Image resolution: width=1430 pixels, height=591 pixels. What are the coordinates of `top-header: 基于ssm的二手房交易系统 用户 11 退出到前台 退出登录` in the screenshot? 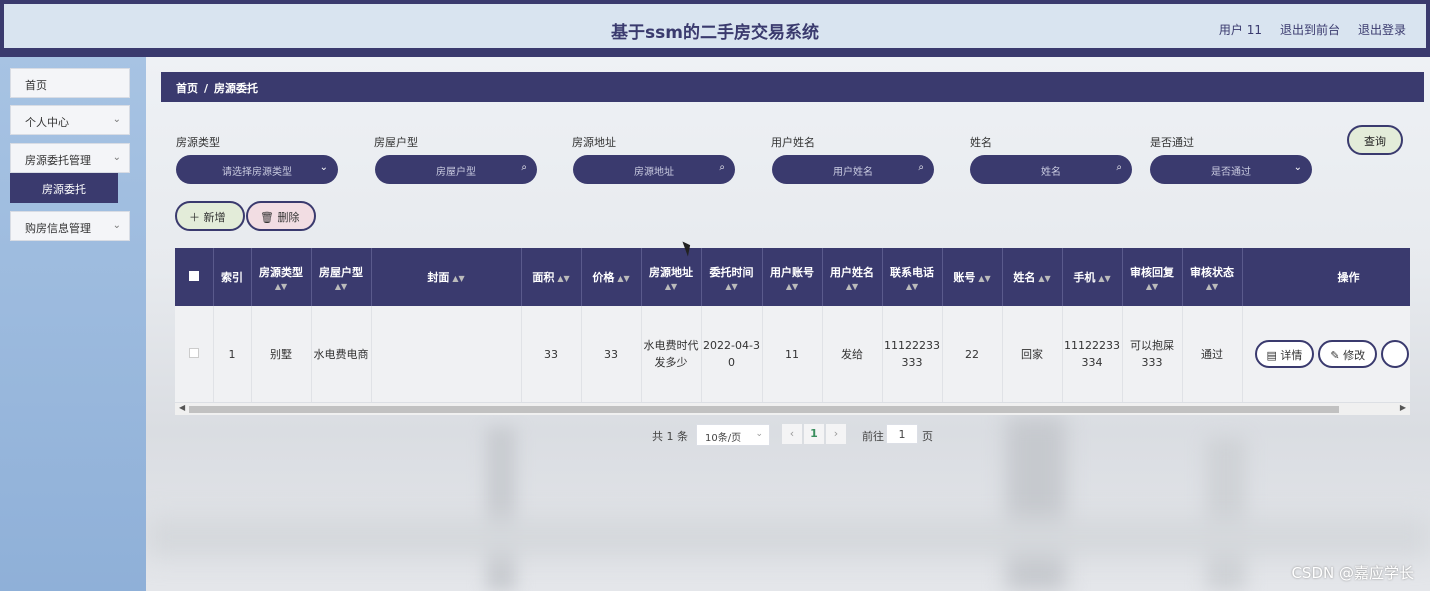 It's located at (715, 28).